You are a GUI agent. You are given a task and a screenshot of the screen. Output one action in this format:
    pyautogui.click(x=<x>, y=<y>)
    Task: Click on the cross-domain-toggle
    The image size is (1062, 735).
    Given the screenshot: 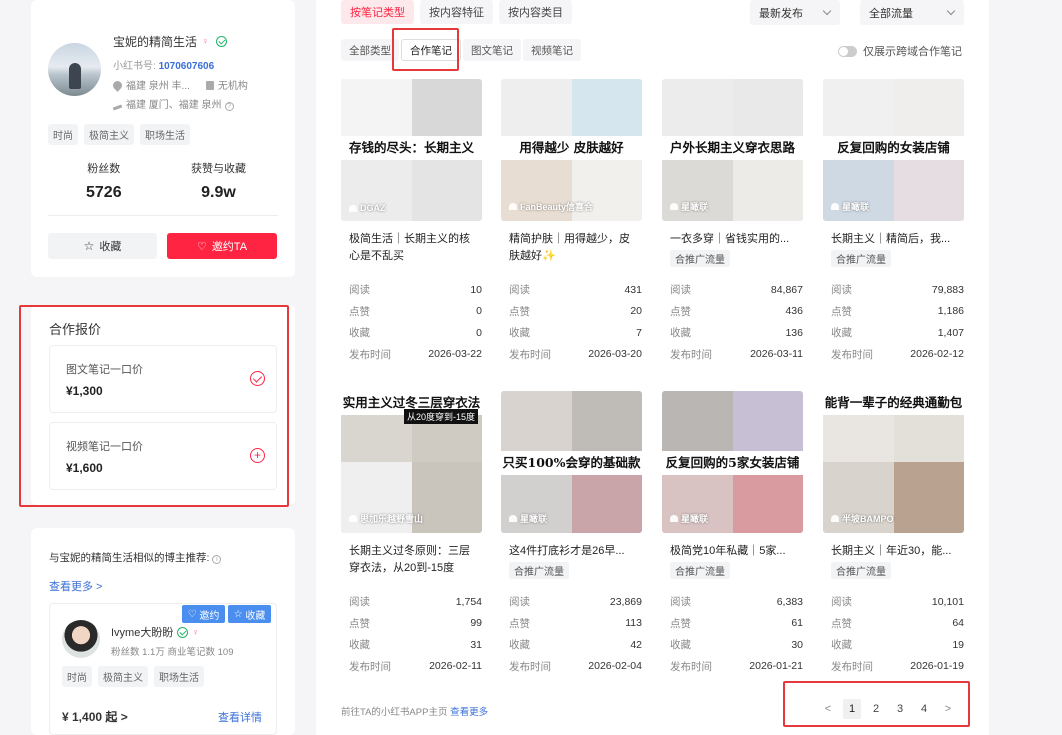 What is the action you would take?
    pyautogui.click(x=847, y=51)
    